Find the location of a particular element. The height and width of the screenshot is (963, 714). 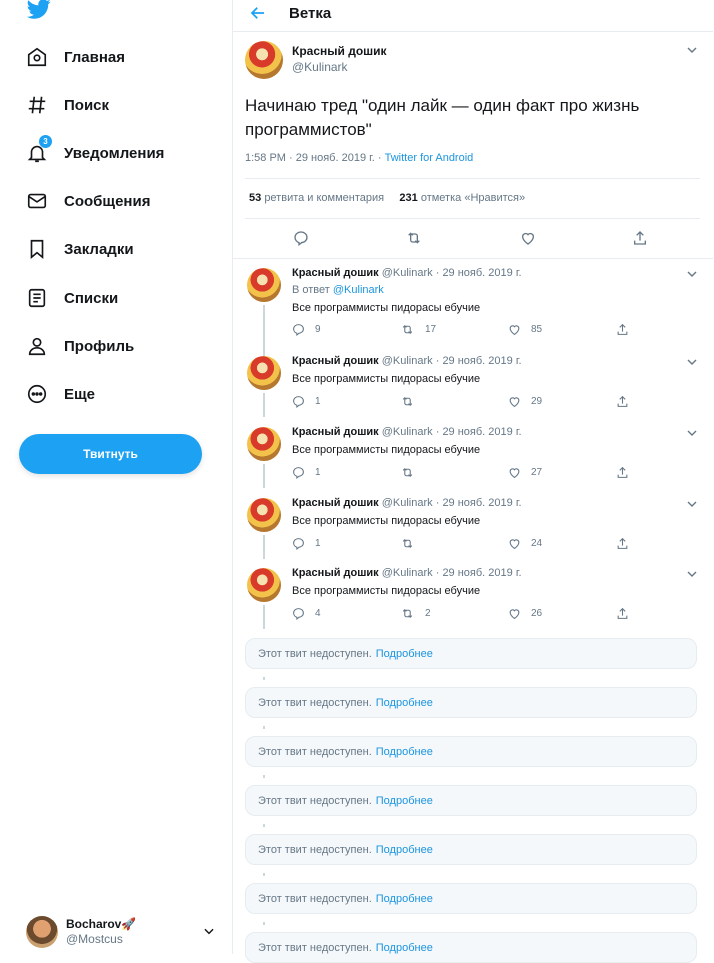

retweets-stat: 53 ретвита и комментария is located at coordinates (316, 198).